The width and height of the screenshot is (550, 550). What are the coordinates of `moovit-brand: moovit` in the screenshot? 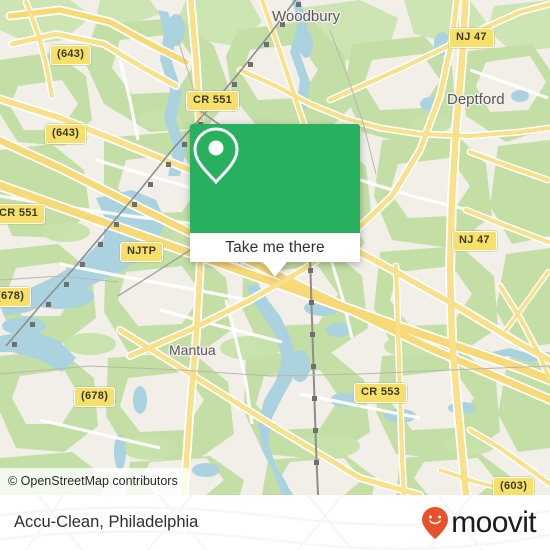 It's located at (478, 522).